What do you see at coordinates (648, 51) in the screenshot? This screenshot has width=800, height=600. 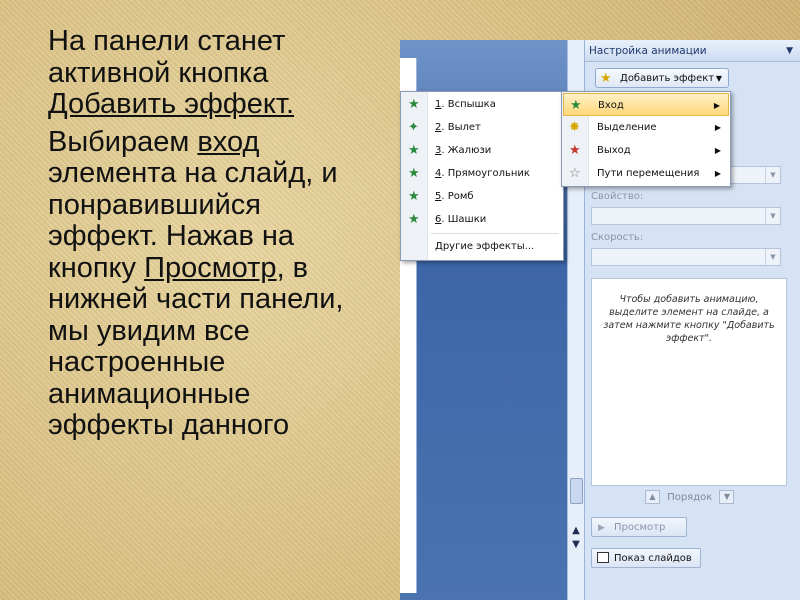 I see `panel-title-text: Настройка анимации` at bounding box center [648, 51].